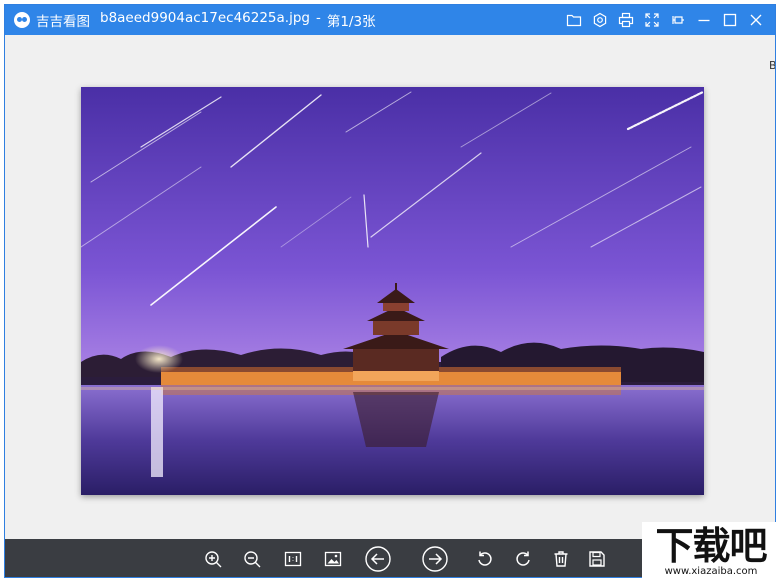 The image size is (780, 580). I want to click on title-bar: 吉吉看图 b8aeed9904ac17ec46225a.jpg - 第1/3张, so click(390, 20).